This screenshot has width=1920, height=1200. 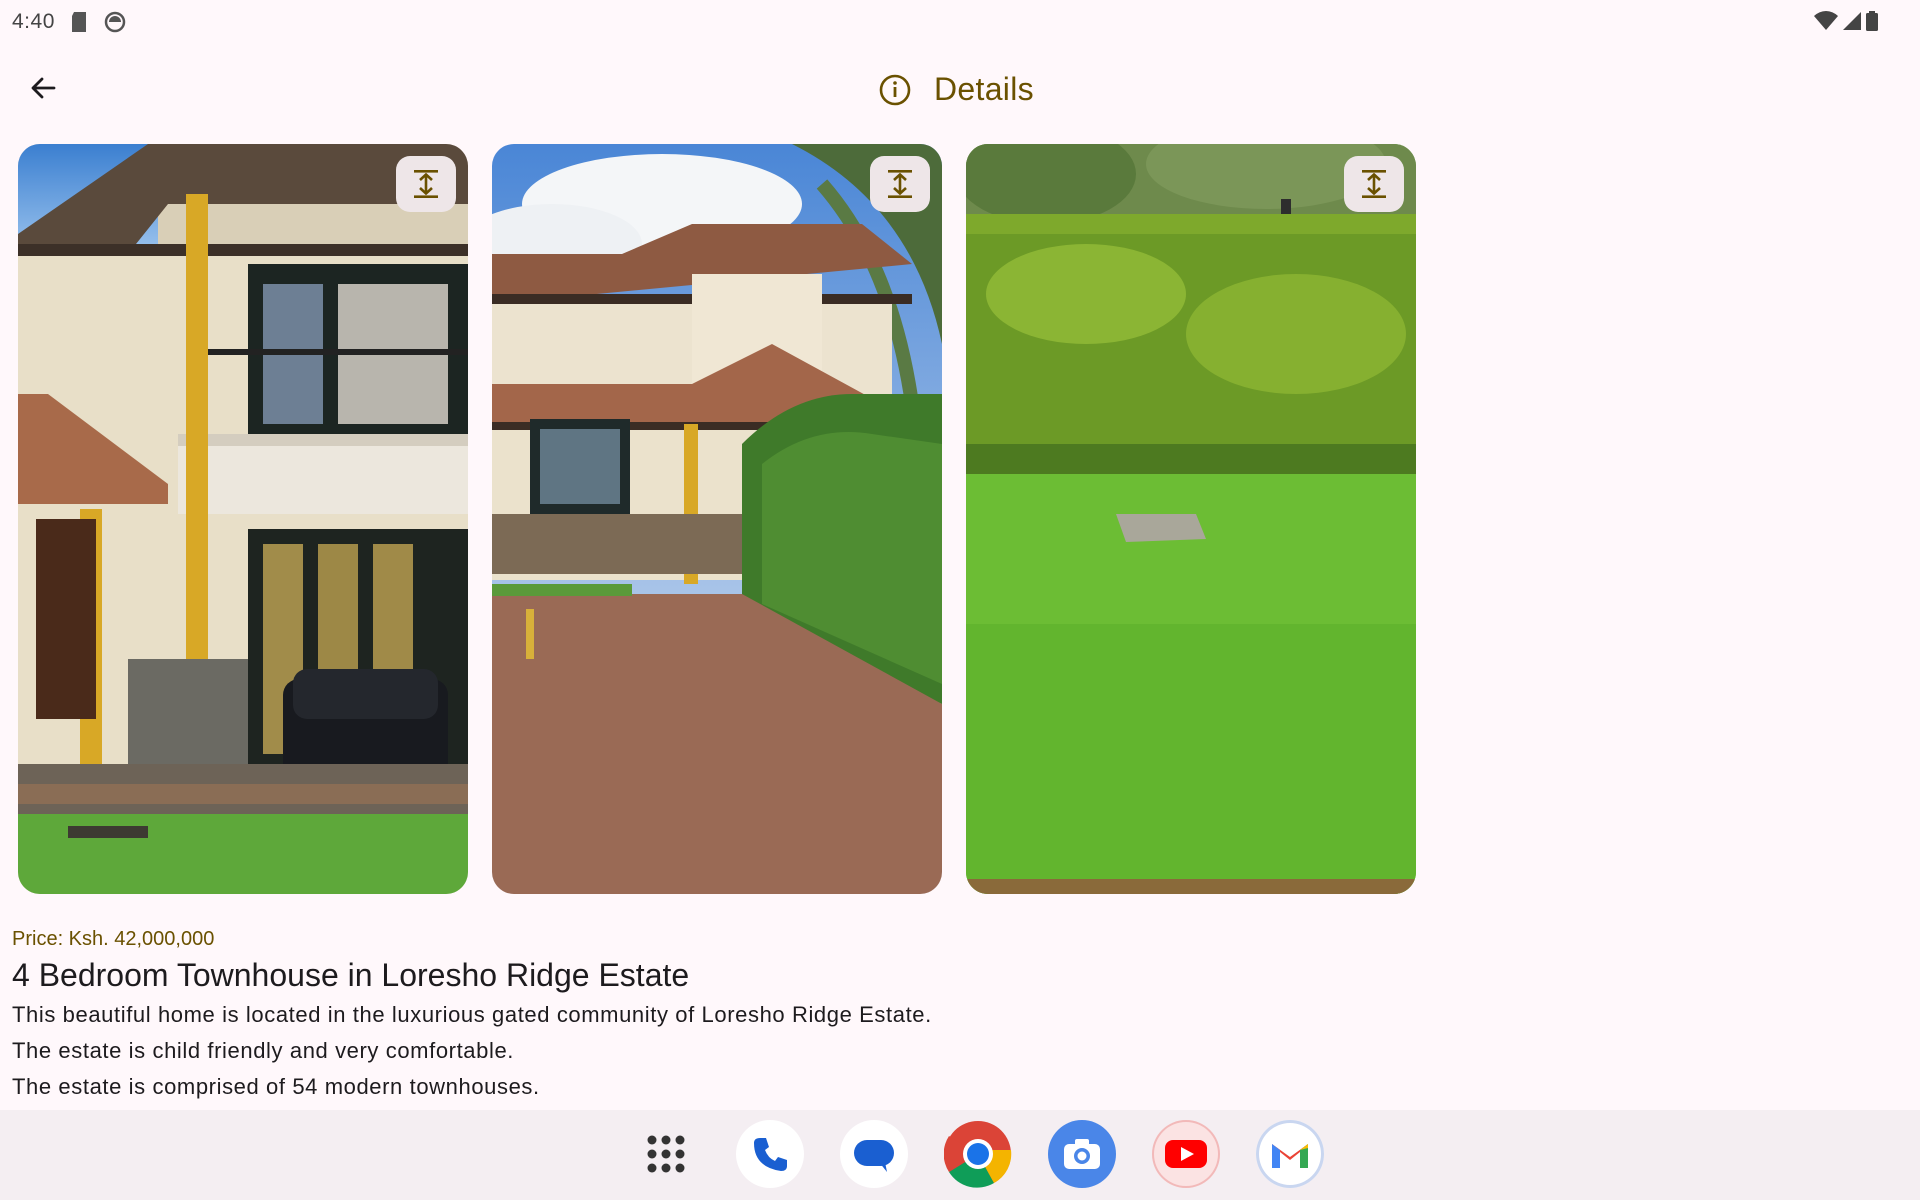 I want to click on info-icon, so click(x=895, y=89).